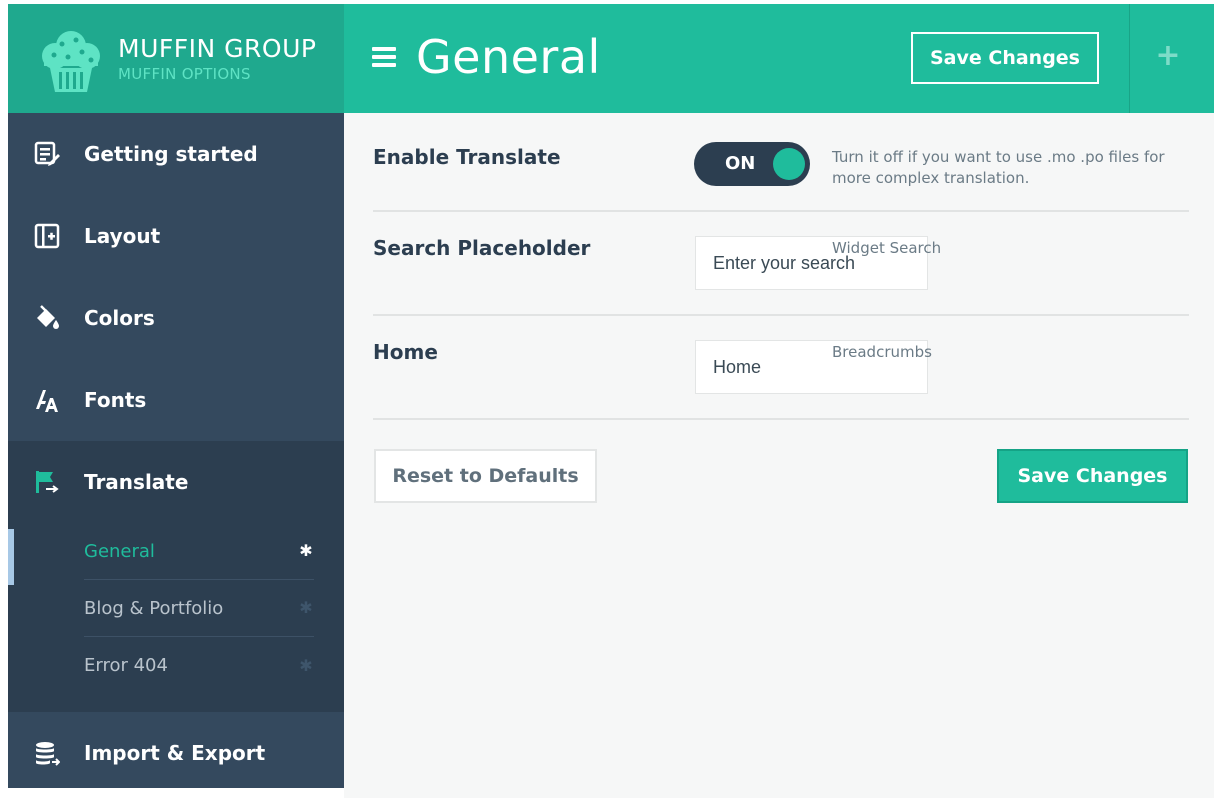  Describe the element at coordinates (887, 248) in the screenshot. I see `search-placeholder-description: Widget Search` at that location.